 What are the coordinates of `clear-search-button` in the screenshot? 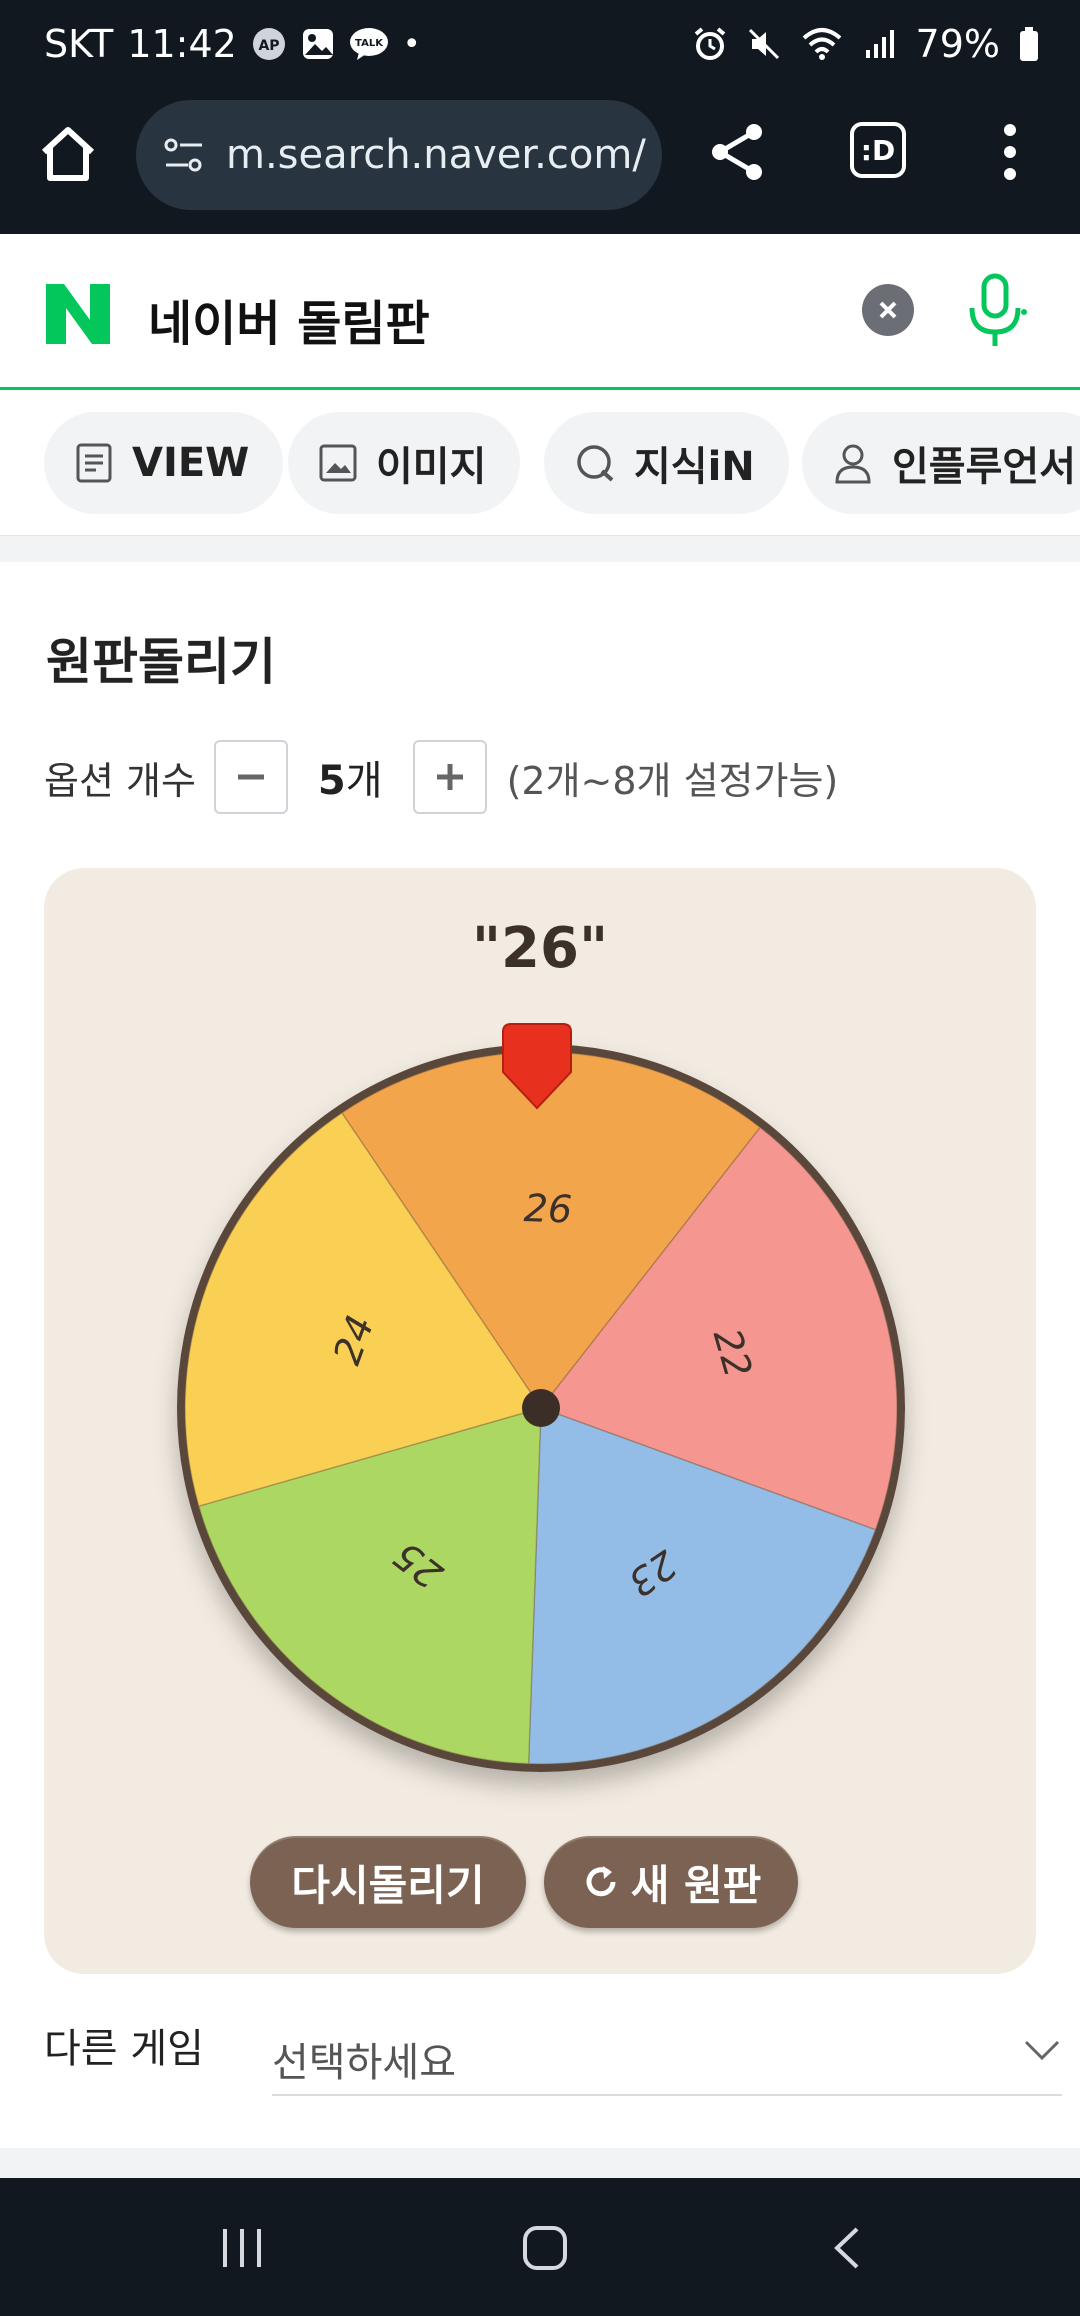 It's located at (888, 310).